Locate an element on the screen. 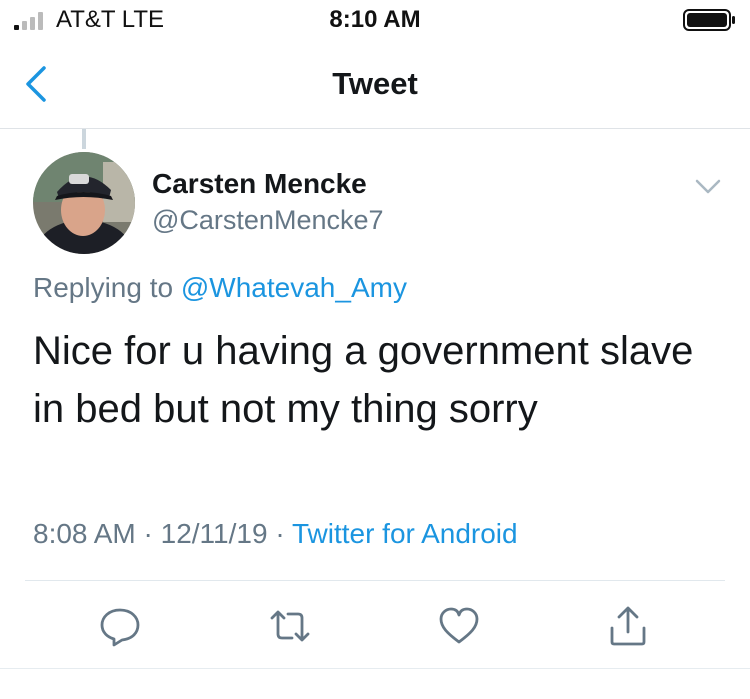  avatar-photo is located at coordinates (84, 203).